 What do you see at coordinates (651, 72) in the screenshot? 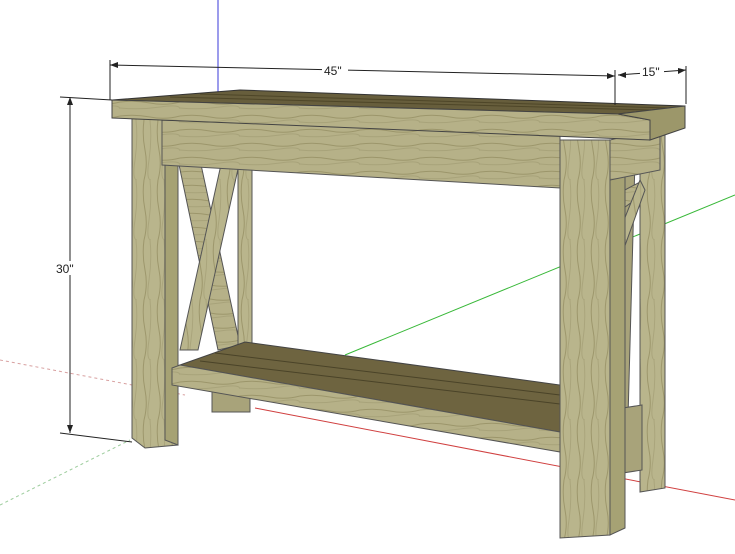
I see `depth-dimension-label: 15"` at bounding box center [651, 72].